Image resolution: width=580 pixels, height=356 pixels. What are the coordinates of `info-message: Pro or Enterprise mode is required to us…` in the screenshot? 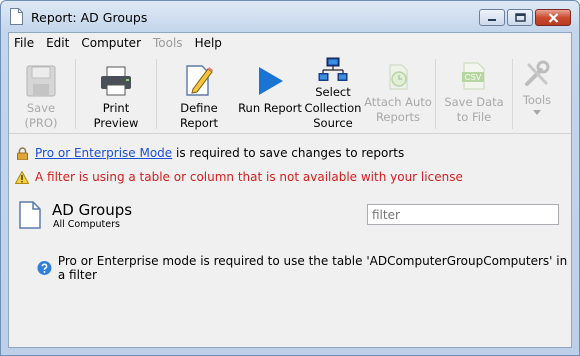 It's located at (304, 268).